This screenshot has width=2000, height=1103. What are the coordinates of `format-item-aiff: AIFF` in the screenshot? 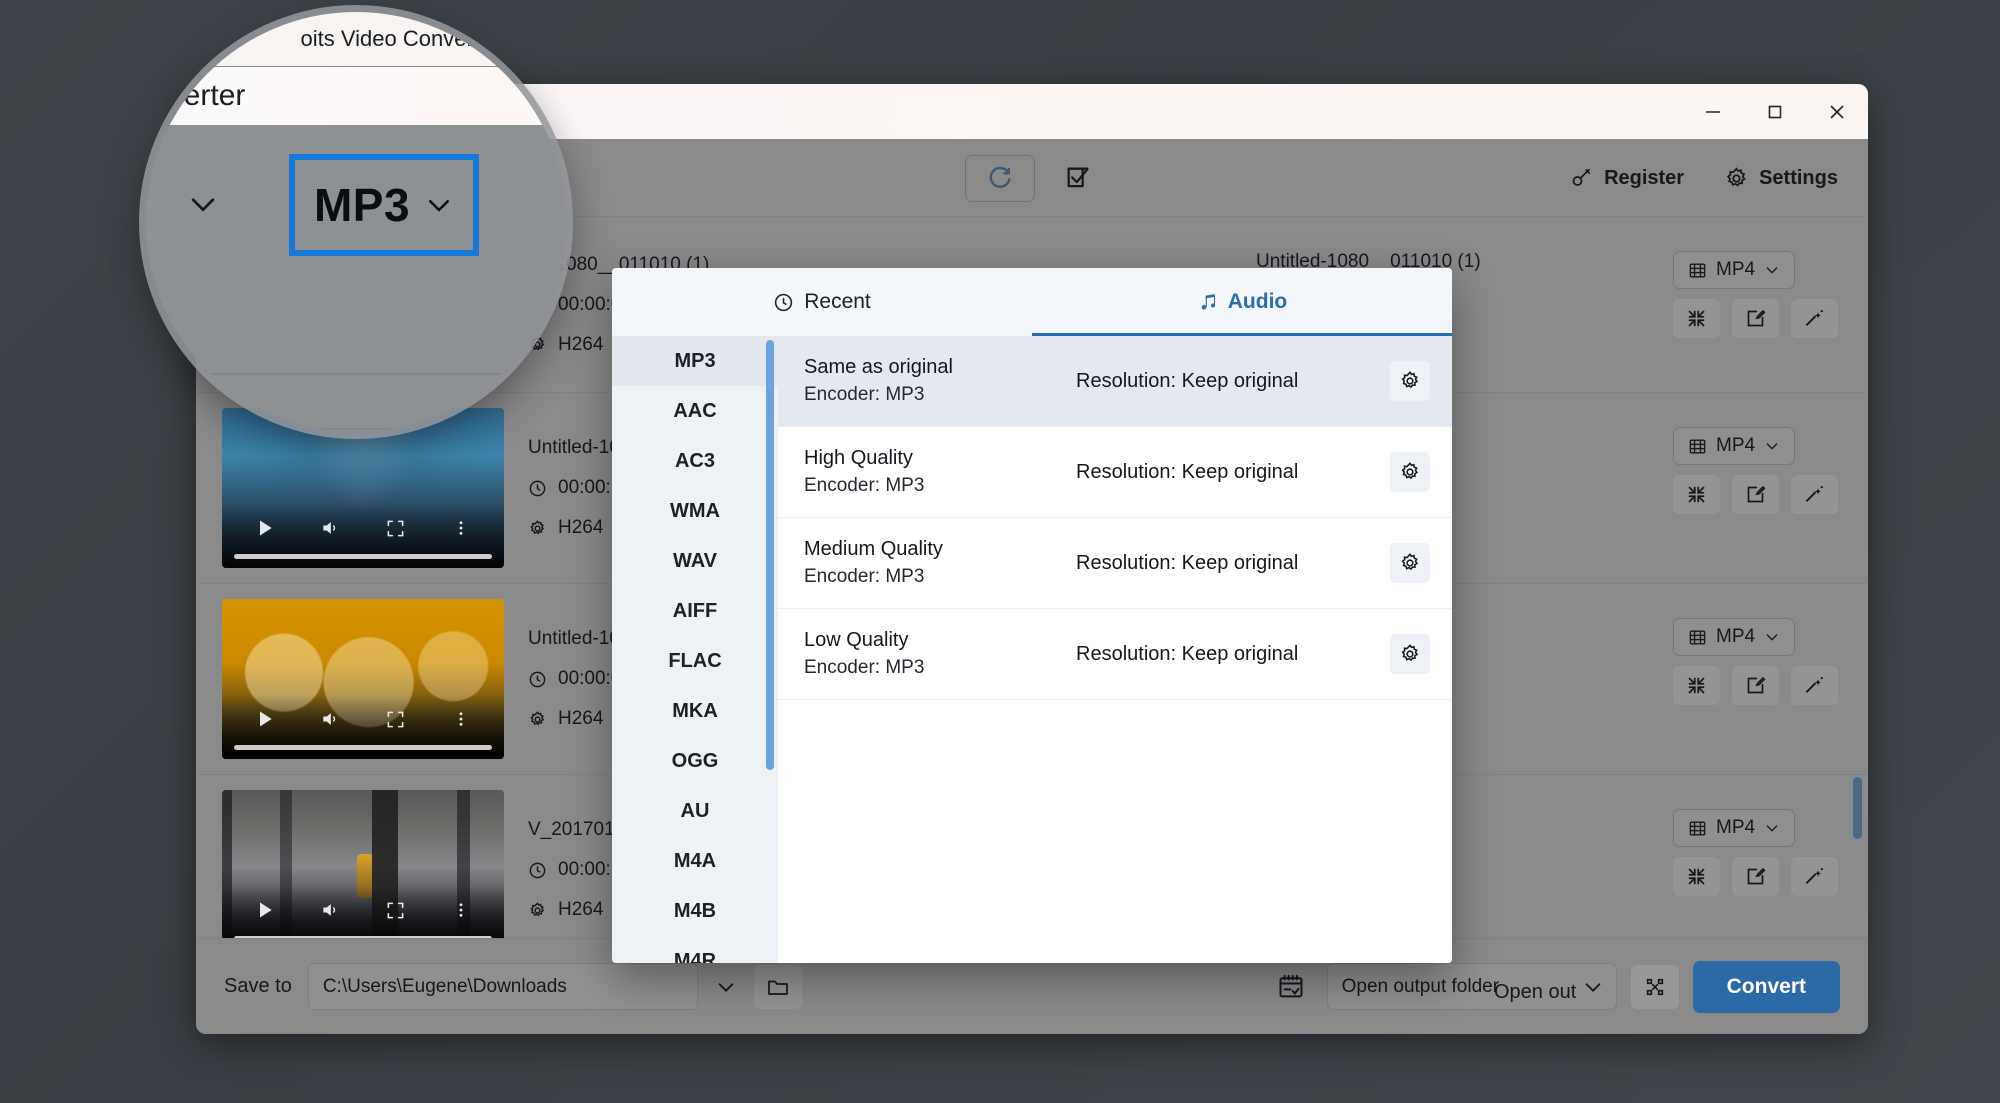 It's located at (695, 611).